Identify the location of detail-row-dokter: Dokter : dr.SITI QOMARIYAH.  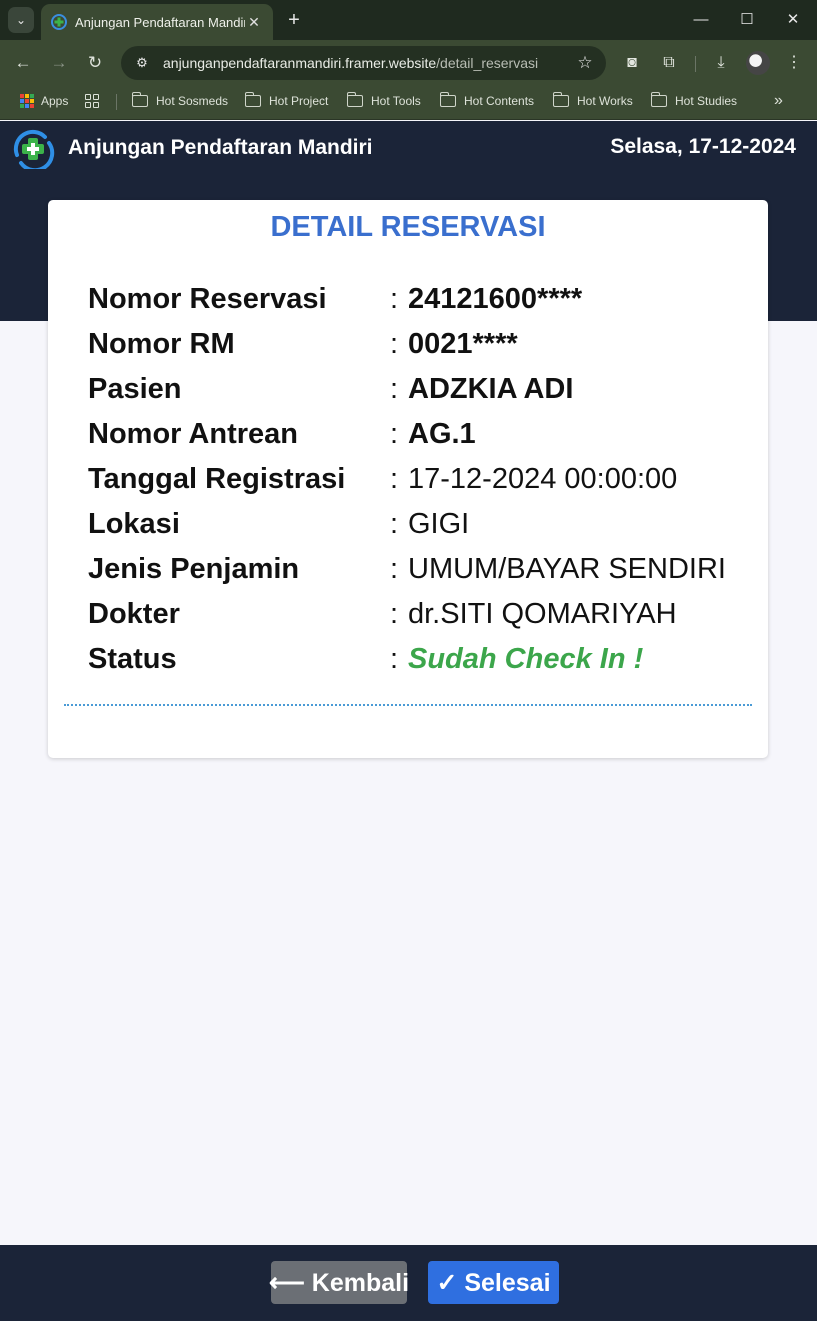
(433, 618).